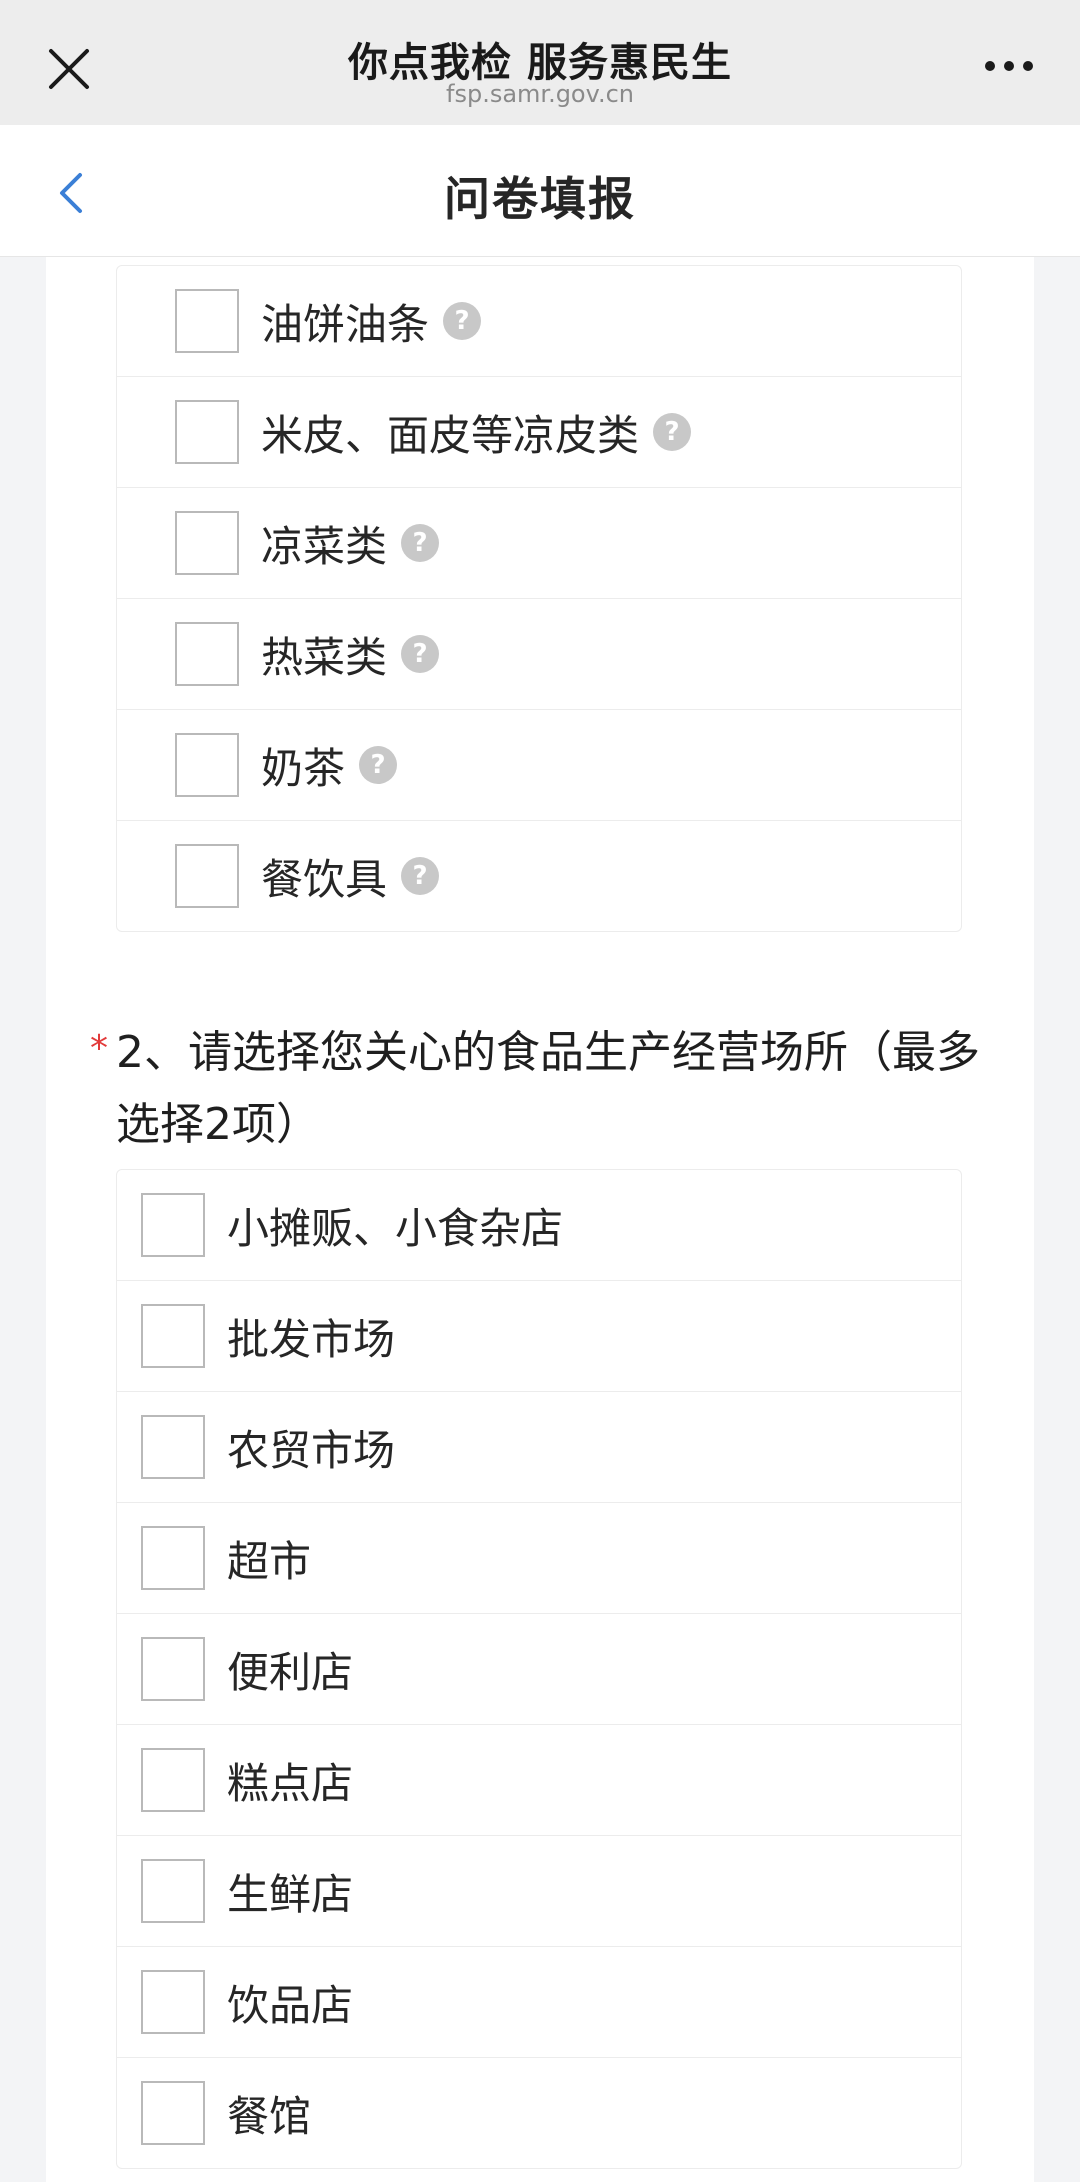 The height and width of the screenshot is (2182, 1080). Describe the element at coordinates (324, 879) in the screenshot. I see `option-label: 餐饮具` at that location.